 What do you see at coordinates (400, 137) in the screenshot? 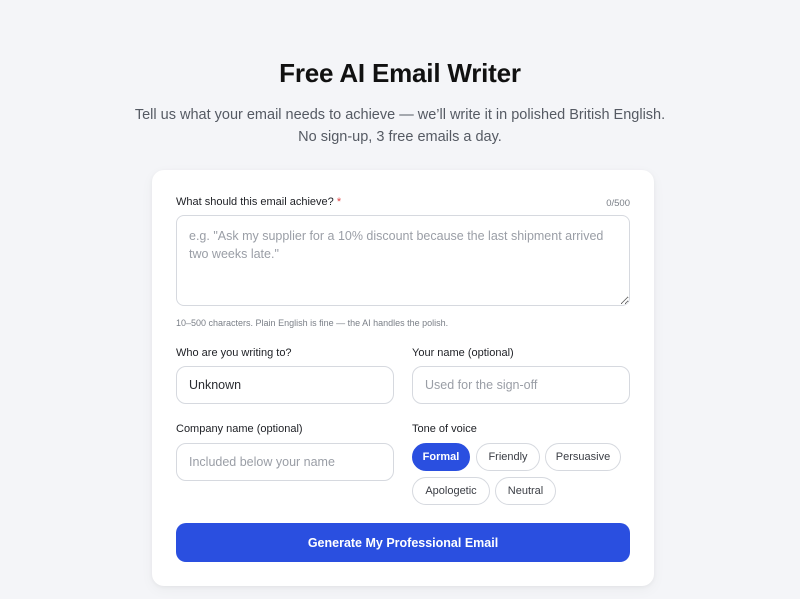
I see `subtitle-line-2: No sign-up, 3 free emails a day.` at bounding box center [400, 137].